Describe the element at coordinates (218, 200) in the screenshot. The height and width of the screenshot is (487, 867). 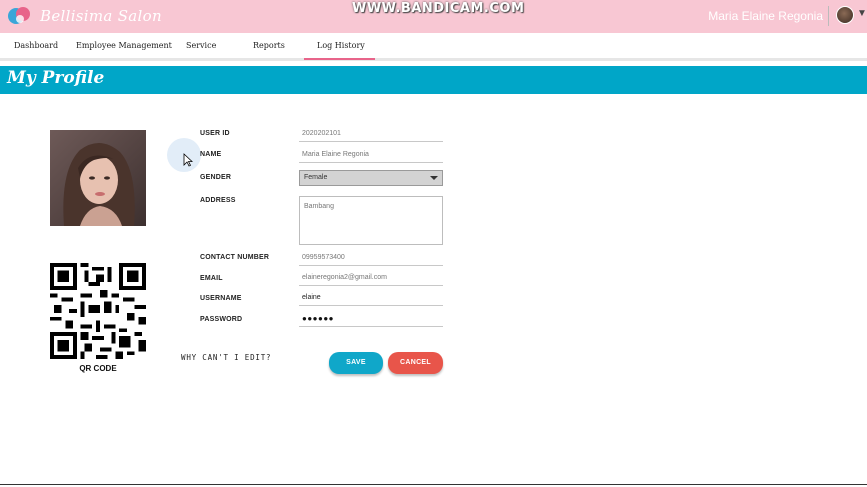
I see `address-label: ADDRESS` at that location.